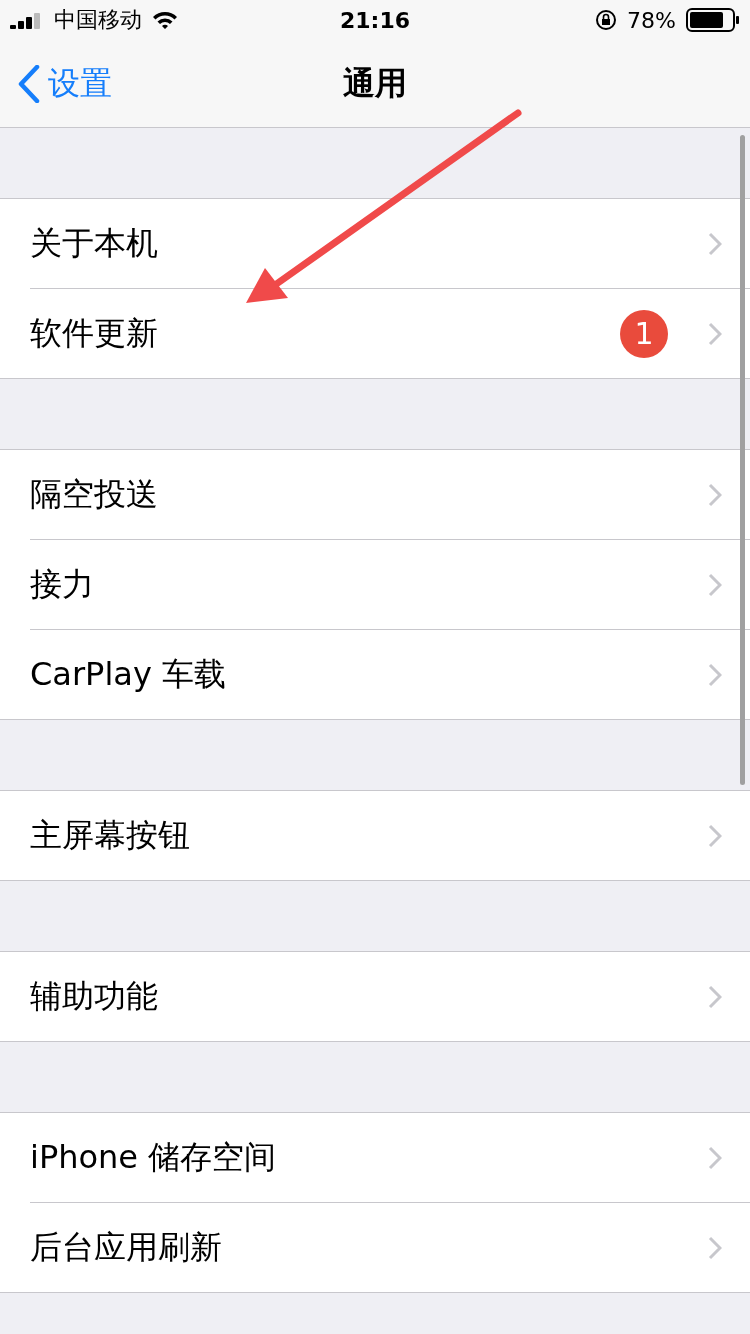 Image resolution: width=750 pixels, height=1334 pixels. I want to click on settings-row: 接力, so click(375, 584).